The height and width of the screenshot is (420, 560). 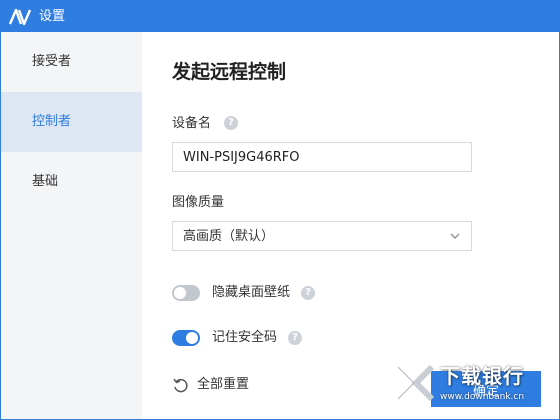 I want to click on image-quality-select: 高画质（默认）, so click(x=322, y=236).